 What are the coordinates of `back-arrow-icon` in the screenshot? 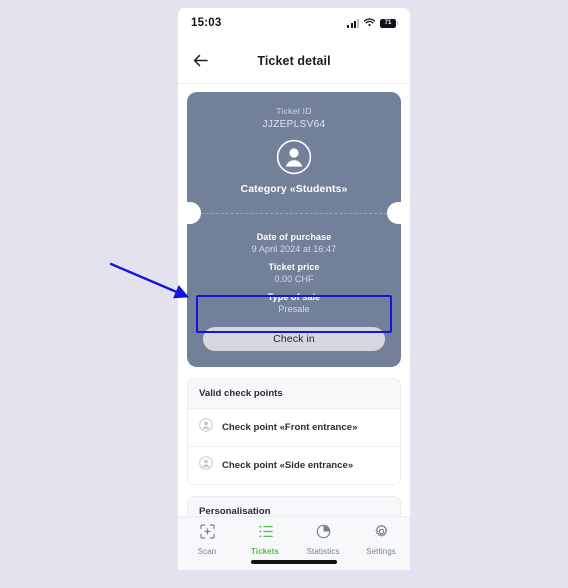 It's located at (200, 60).